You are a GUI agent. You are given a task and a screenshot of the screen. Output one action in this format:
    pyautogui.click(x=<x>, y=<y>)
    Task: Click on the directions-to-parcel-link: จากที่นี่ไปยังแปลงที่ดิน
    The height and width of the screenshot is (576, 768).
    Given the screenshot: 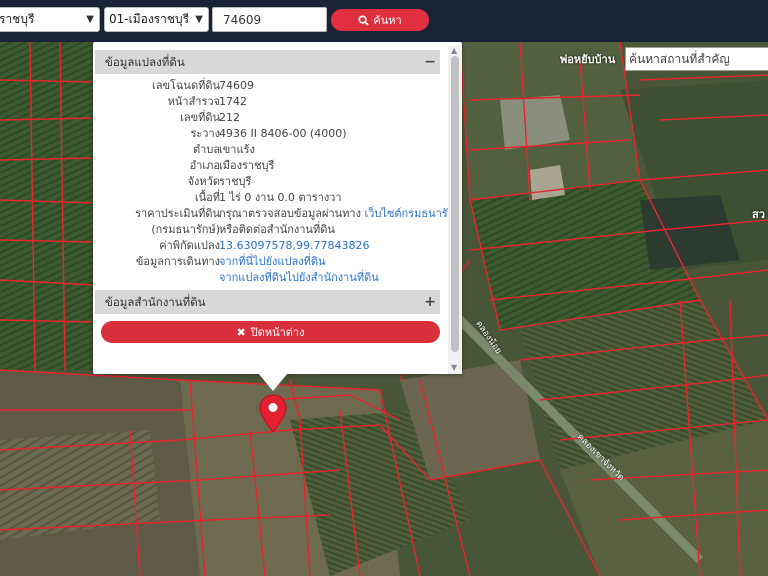 What is the action you would take?
    pyautogui.click(x=272, y=262)
    